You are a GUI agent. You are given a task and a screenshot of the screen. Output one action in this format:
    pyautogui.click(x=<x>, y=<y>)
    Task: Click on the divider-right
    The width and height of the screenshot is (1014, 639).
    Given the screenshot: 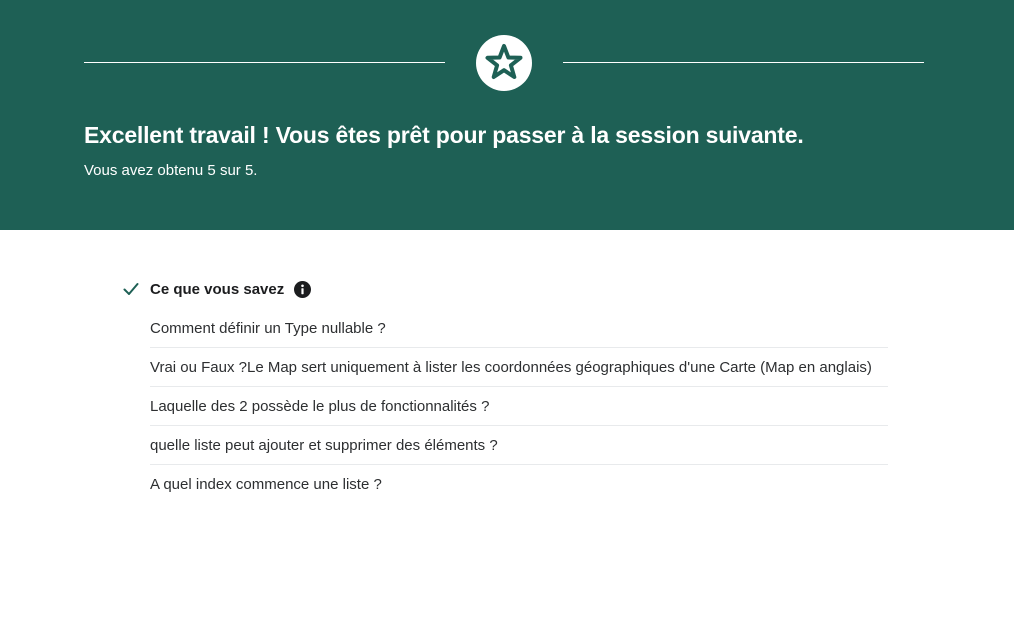 What is the action you would take?
    pyautogui.click(x=743, y=62)
    